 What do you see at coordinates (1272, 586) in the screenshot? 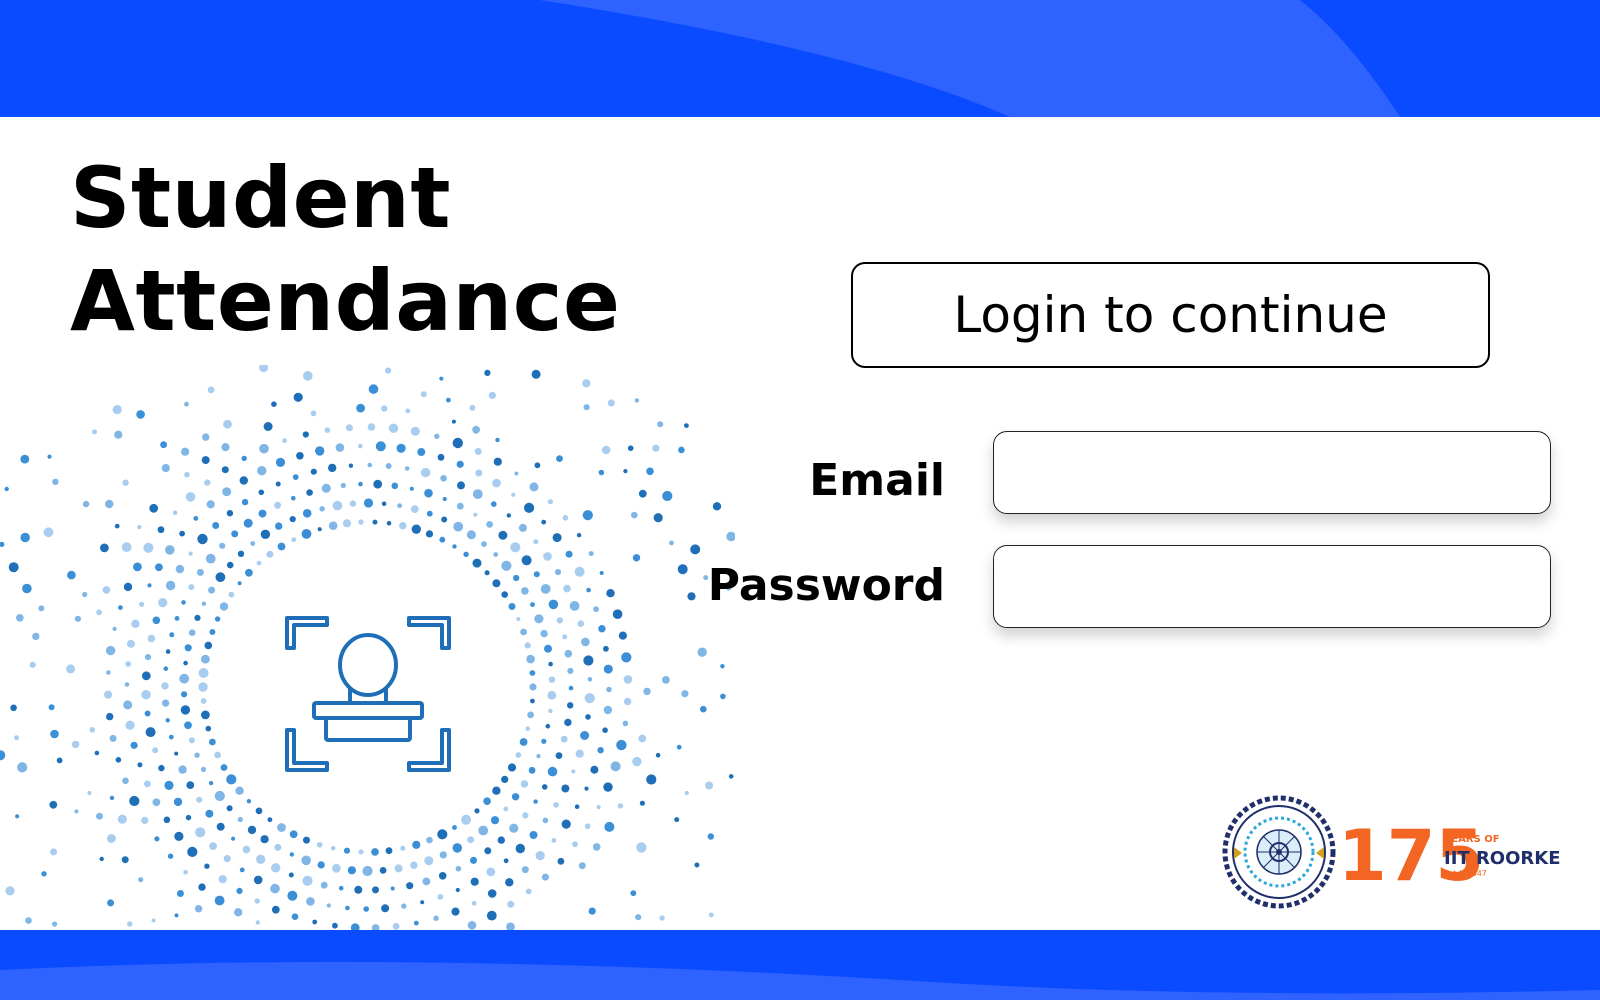
I see `password-field` at bounding box center [1272, 586].